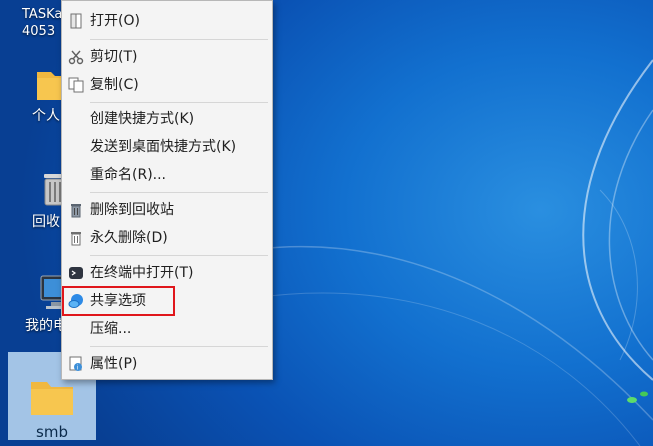 Image resolution: width=653 pixels, height=446 pixels. I want to click on scissors-icon, so click(76, 57).